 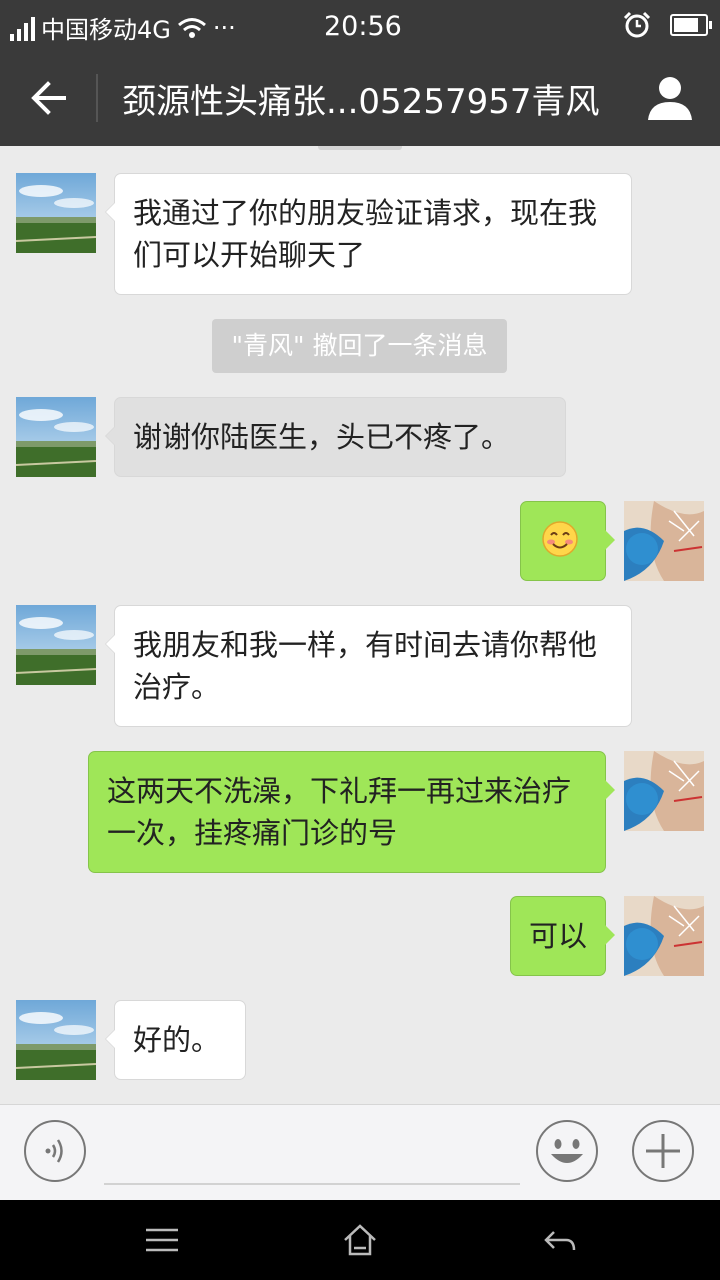 What do you see at coordinates (360, 1152) in the screenshot?
I see `input-bar` at bounding box center [360, 1152].